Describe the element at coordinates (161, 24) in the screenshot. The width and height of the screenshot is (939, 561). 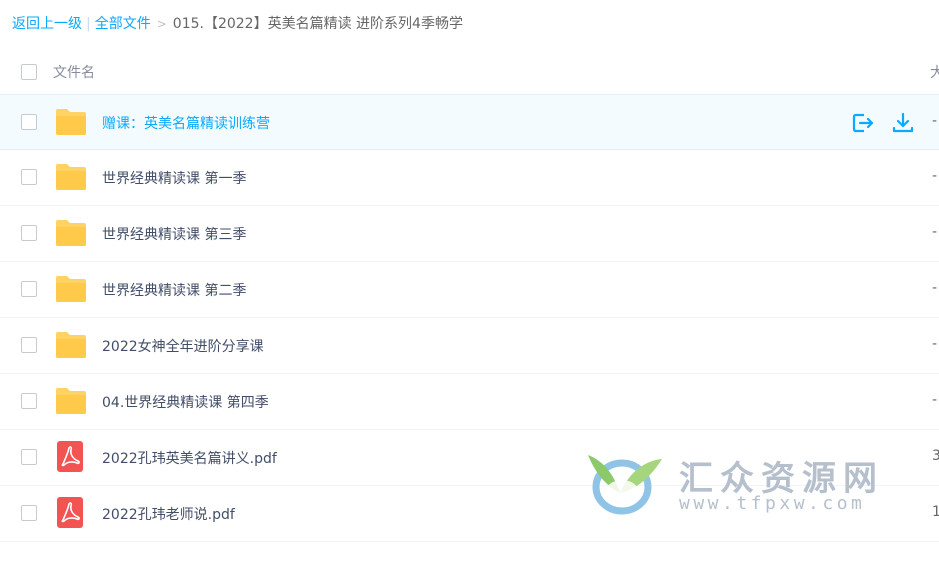
I see `chevron-right-icon: >` at that location.